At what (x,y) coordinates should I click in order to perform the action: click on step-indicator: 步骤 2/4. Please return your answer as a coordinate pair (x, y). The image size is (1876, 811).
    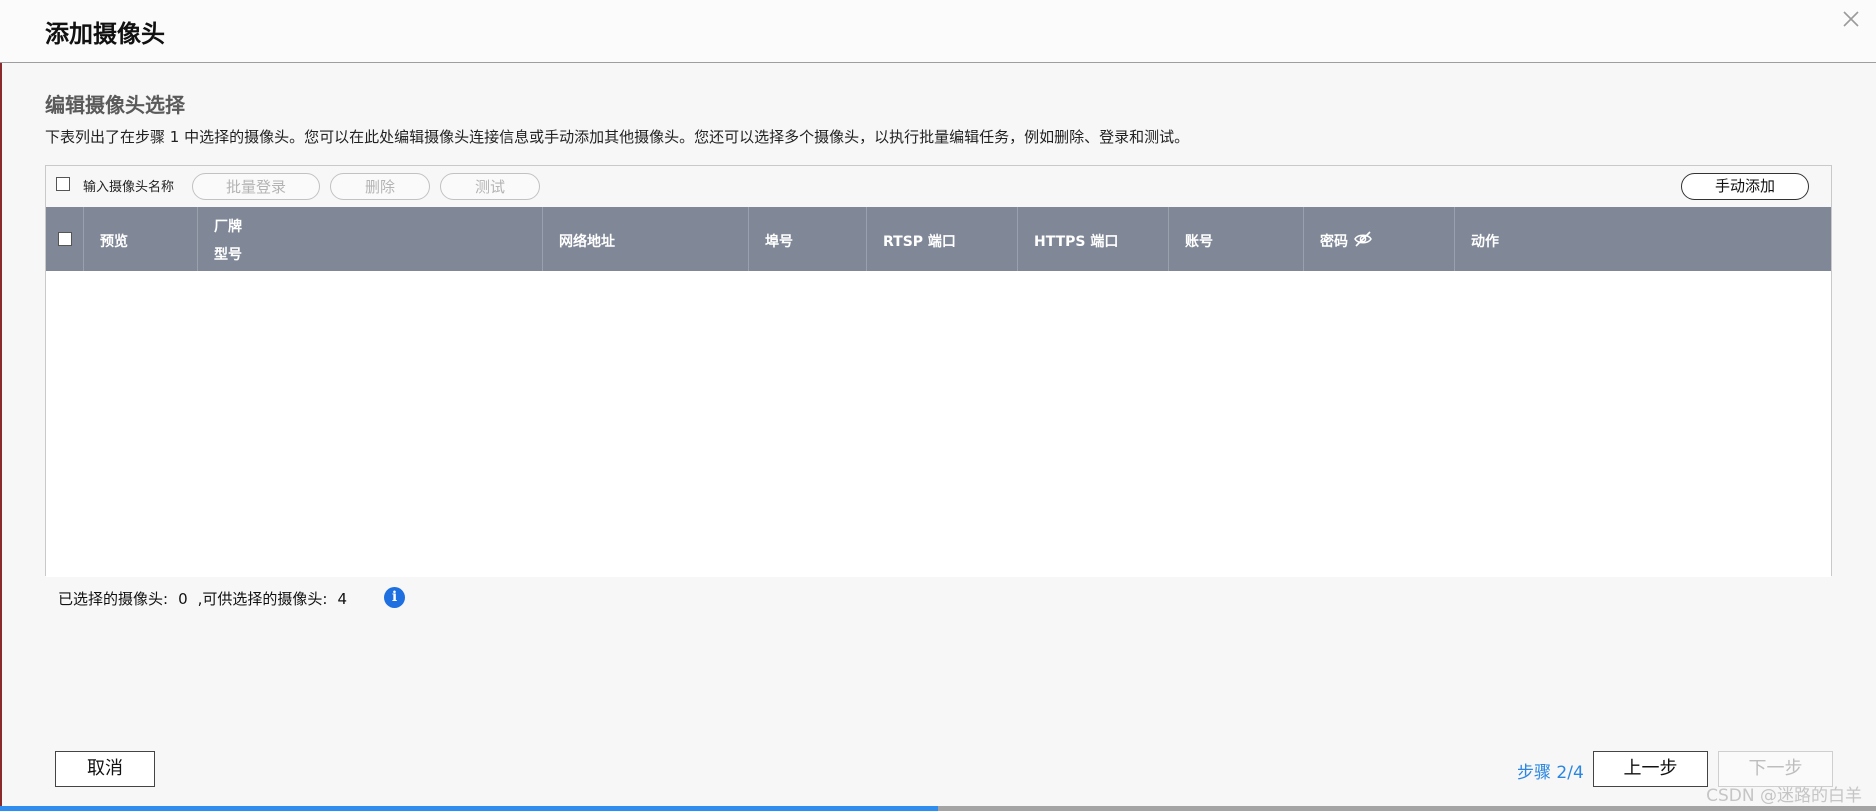
    Looking at the image, I should click on (1550, 773).